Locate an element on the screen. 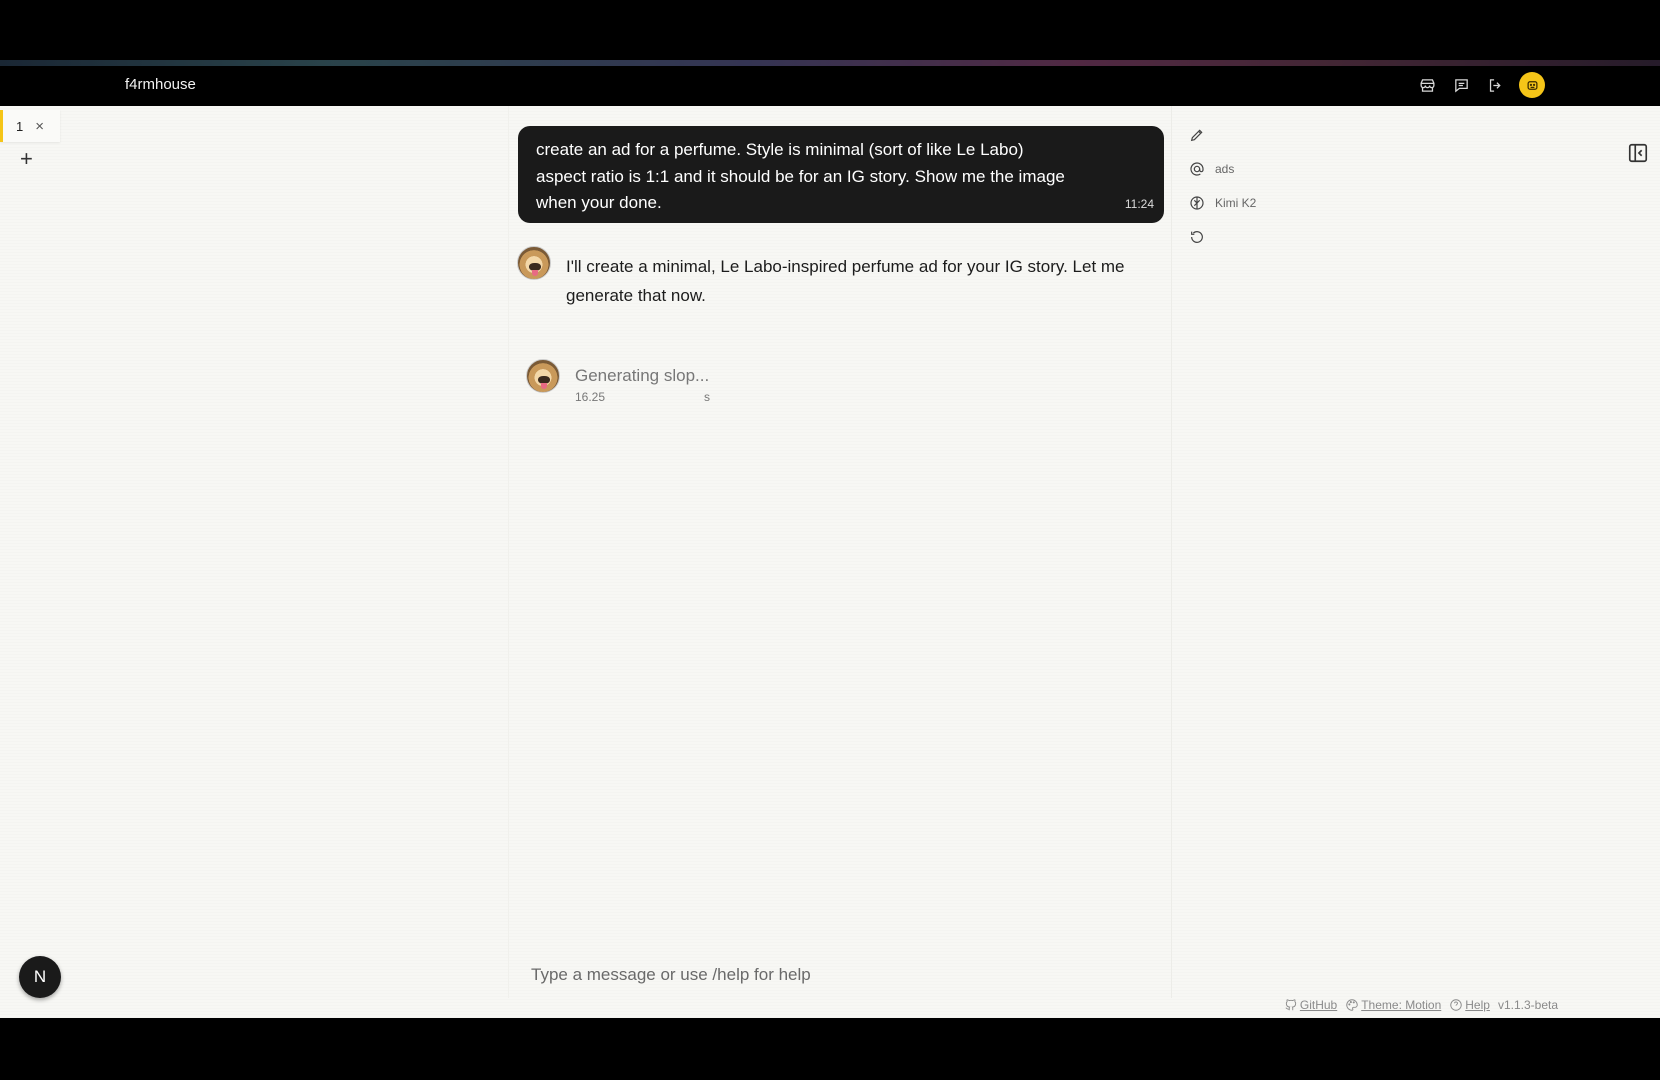 The width and height of the screenshot is (1660, 1080). chat-icon is located at coordinates (1461, 85).